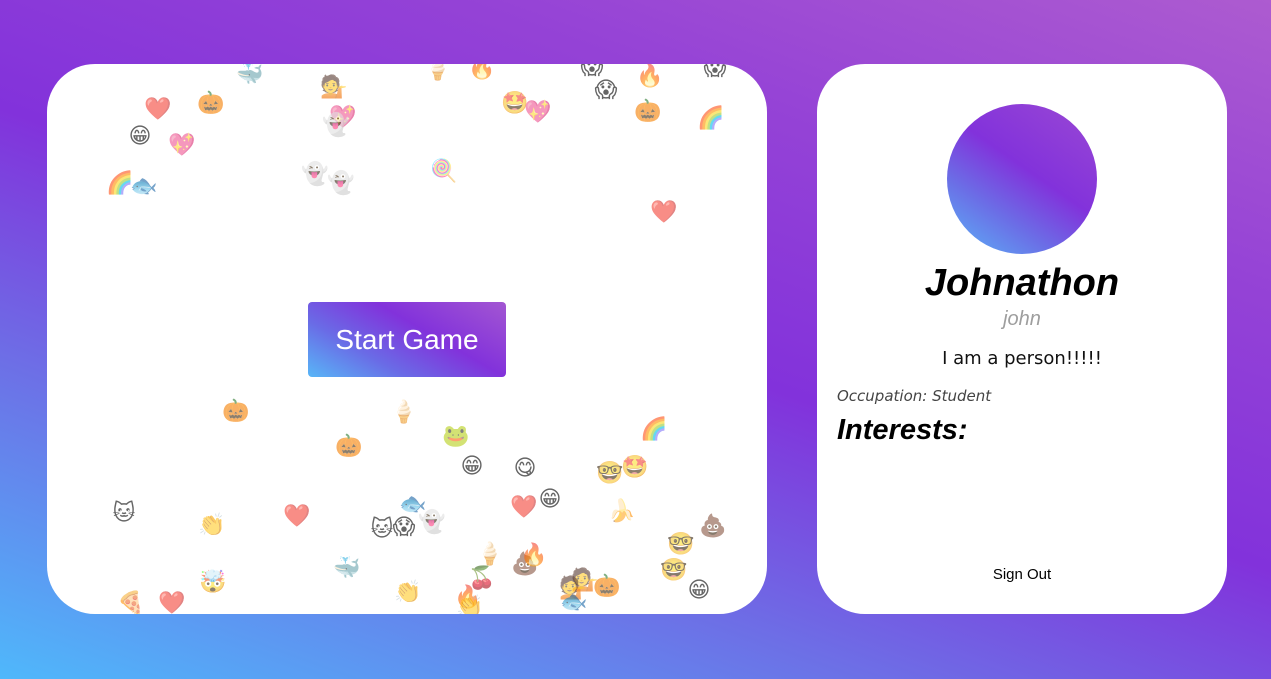 Image resolution: width=1271 pixels, height=679 pixels. I want to click on floating-emoji: 🍕, so click(131, 603).